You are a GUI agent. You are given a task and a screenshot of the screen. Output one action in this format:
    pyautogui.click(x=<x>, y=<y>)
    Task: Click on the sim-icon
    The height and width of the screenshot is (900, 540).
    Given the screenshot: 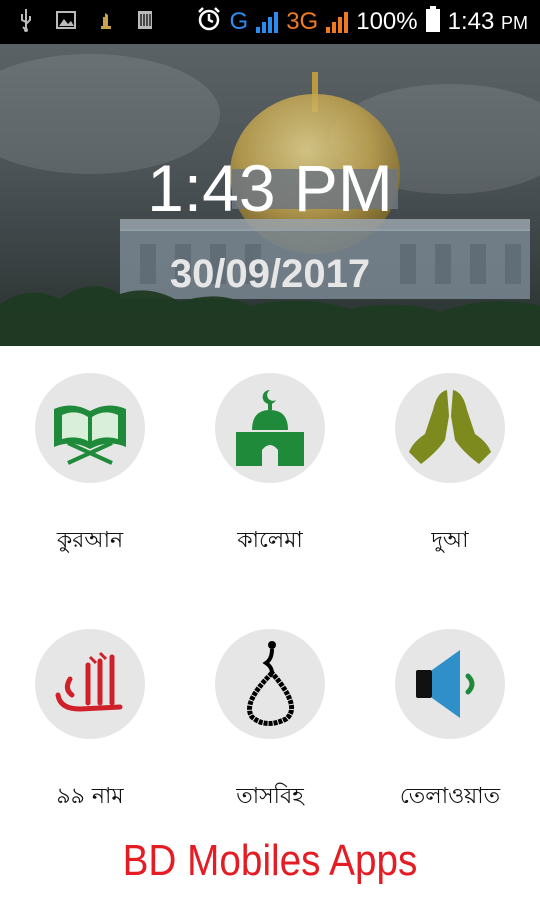 What is the action you would take?
    pyautogui.click(x=145, y=22)
    